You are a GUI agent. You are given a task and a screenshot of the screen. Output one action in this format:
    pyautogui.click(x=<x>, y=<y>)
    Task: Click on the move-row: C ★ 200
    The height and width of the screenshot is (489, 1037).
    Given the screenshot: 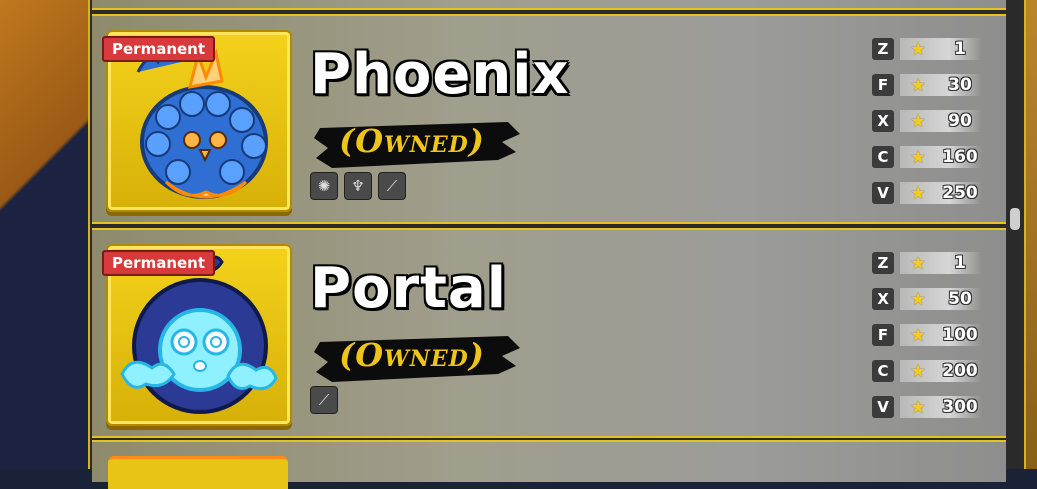 What is the action you would take?
    pyautogui.click(x=932, y=376)
    